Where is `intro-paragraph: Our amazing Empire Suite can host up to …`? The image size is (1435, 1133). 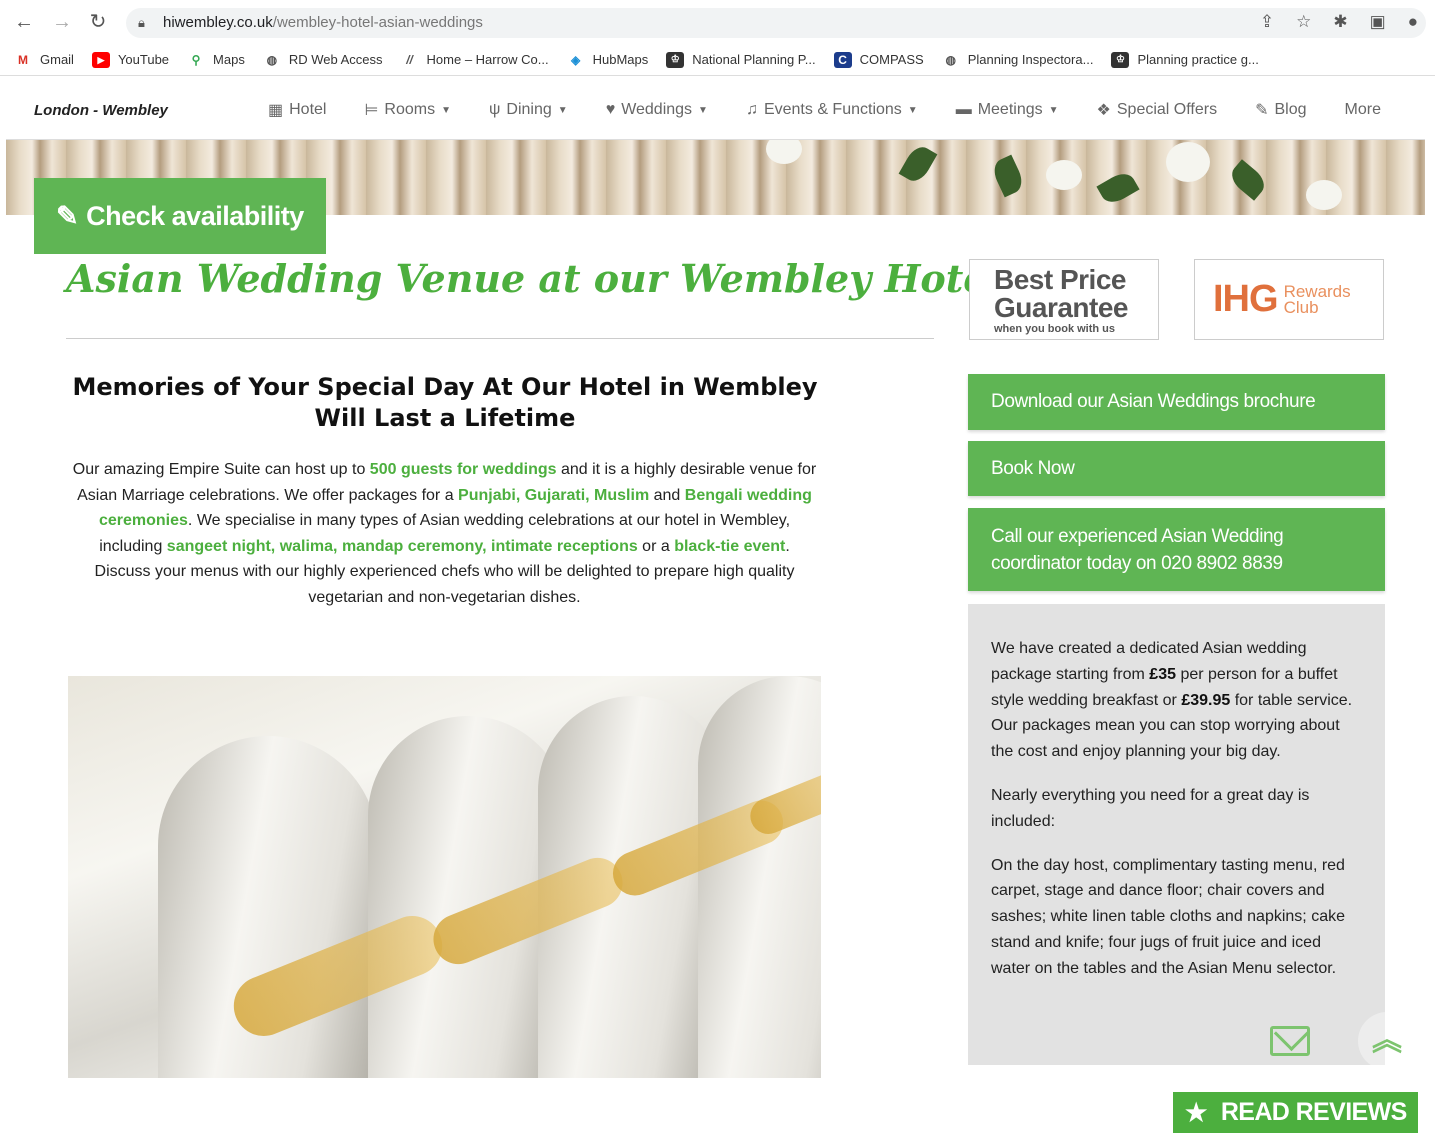 intro-paragraph: Our amazing Empire Suite can host up to … is located at coordinates (444, 533).